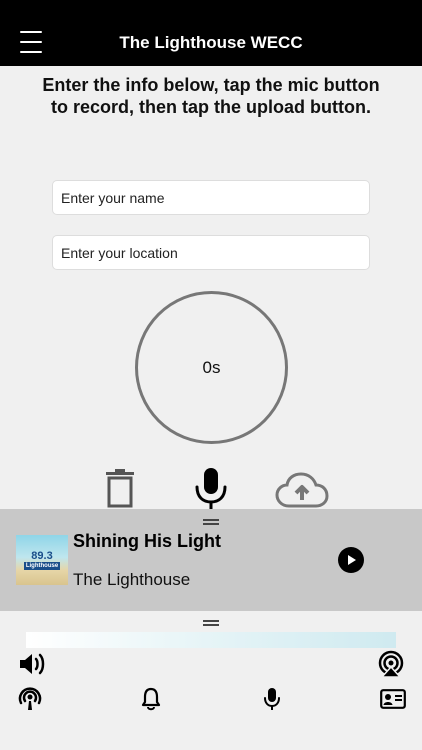 This screenshot has height=750, width=422. Describe the element at coordinates (31, 42) in the screenshot. I see `hamburger-menu-icon` at that location.